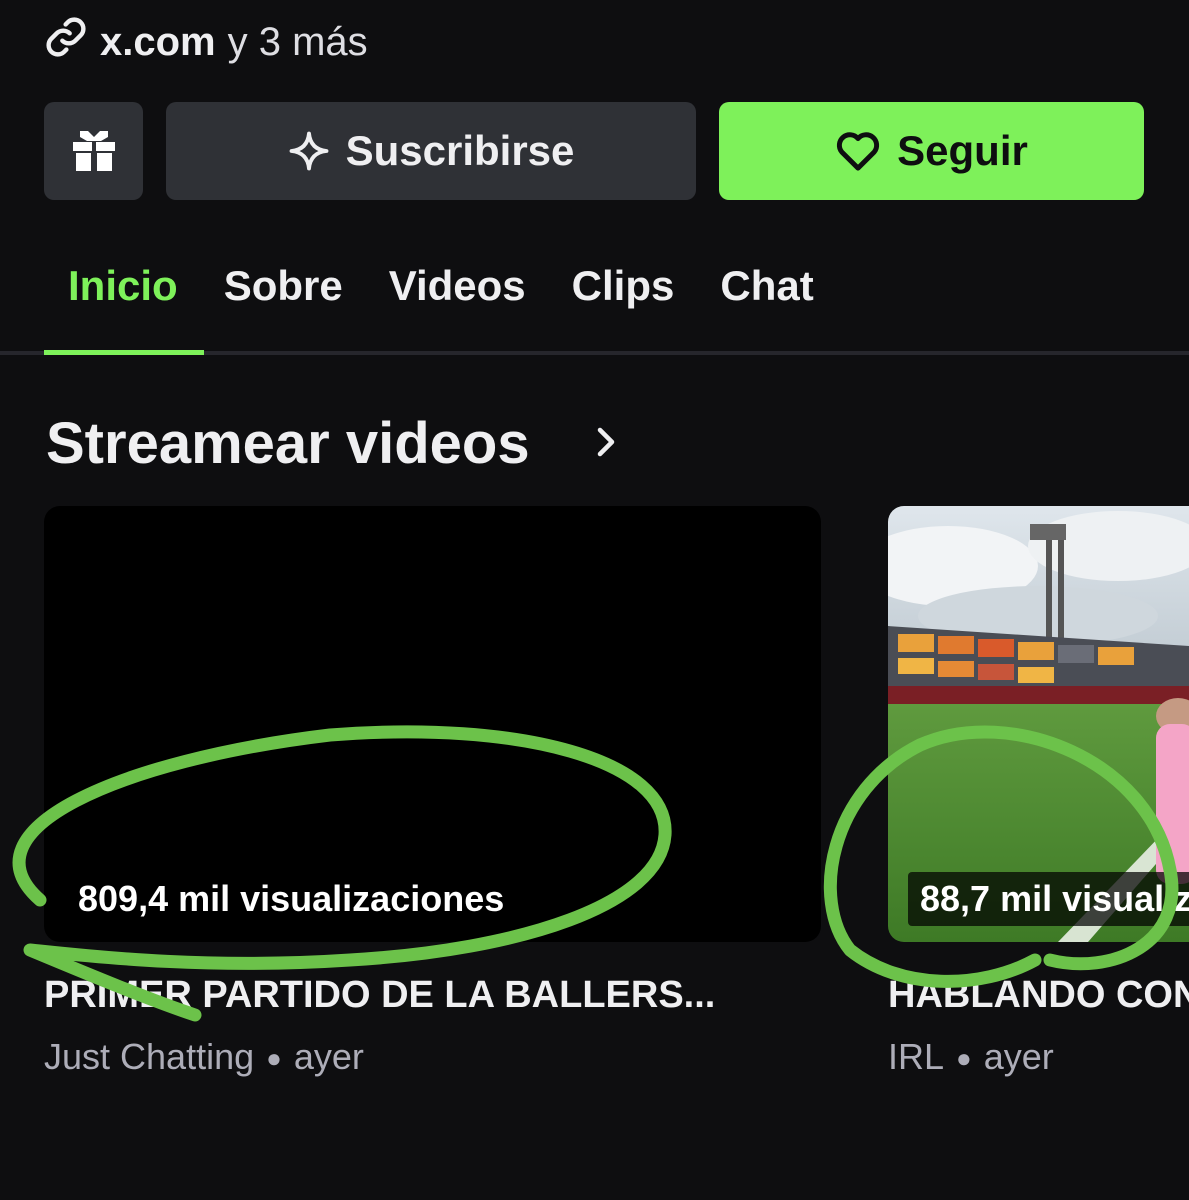 This screenshot has height=1200, width=1189. I want to click on tab-chat: Chat, so click(766, 290).